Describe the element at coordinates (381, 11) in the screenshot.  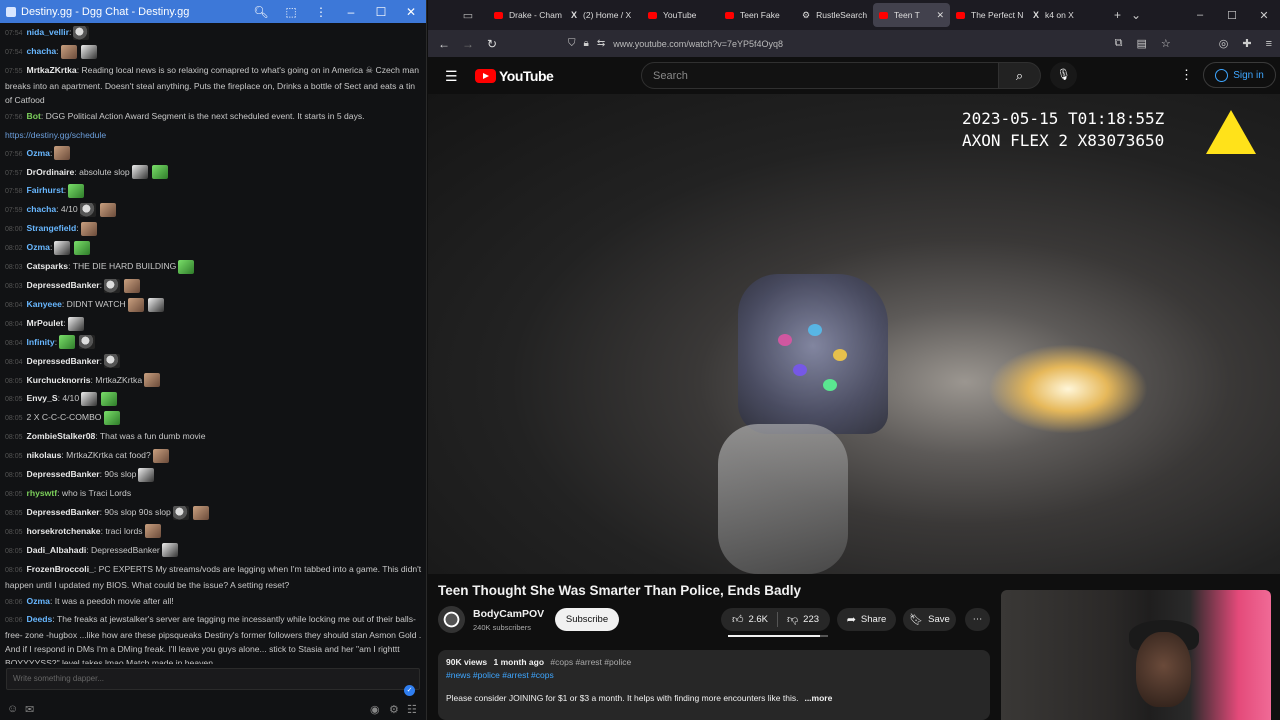
I see `maximize-button: ☐` at that location.